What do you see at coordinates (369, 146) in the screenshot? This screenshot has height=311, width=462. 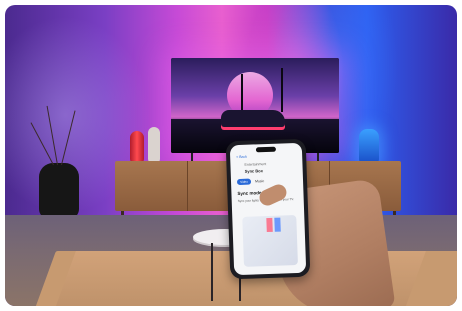 I see `blue-glass-lamp` at bounding box center [369, 146].